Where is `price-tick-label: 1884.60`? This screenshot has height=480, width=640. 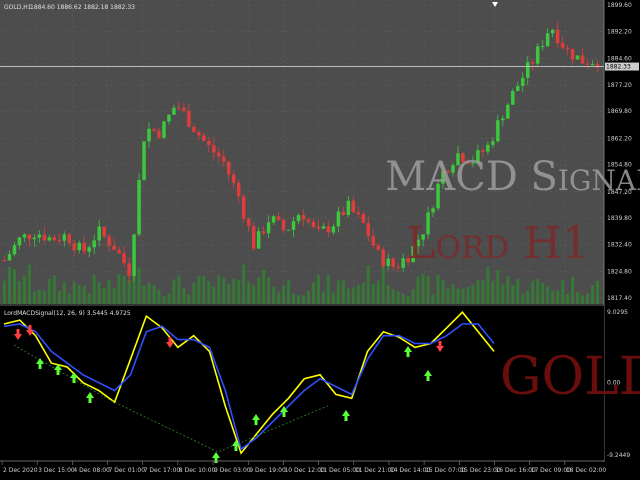
price-tick-label: 1884.60 is located at coordinates (619, 58).